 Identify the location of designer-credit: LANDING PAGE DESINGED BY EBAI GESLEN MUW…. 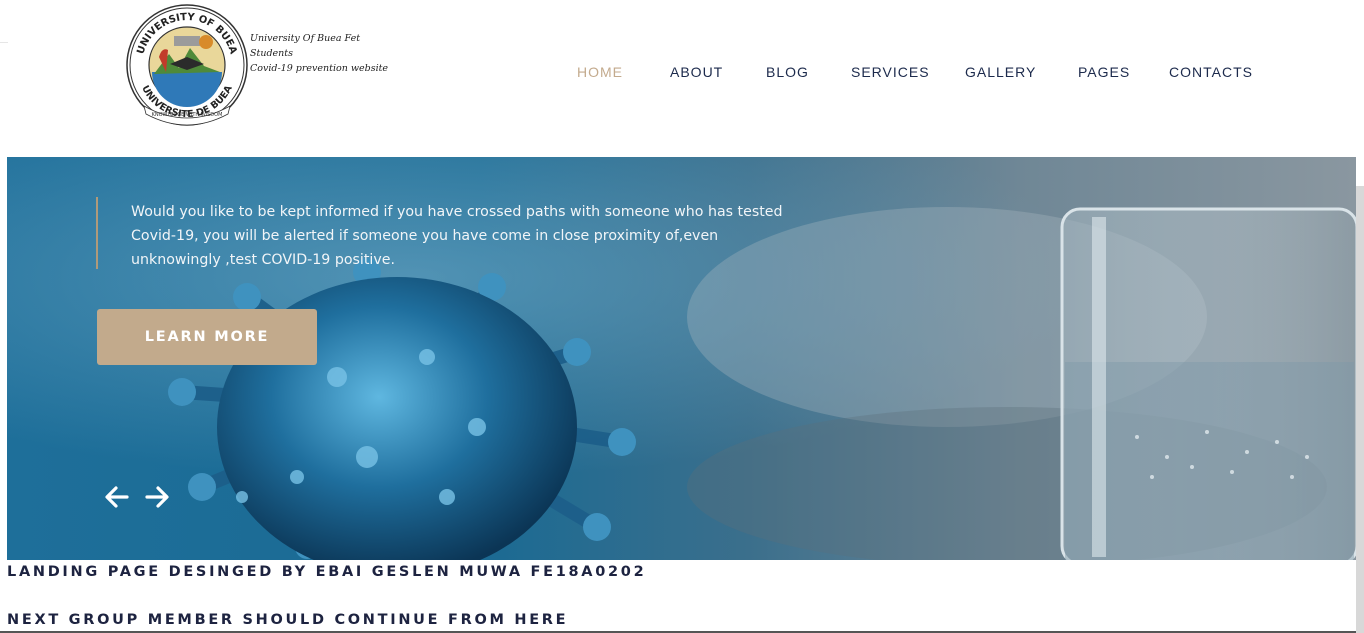
(327, 572).